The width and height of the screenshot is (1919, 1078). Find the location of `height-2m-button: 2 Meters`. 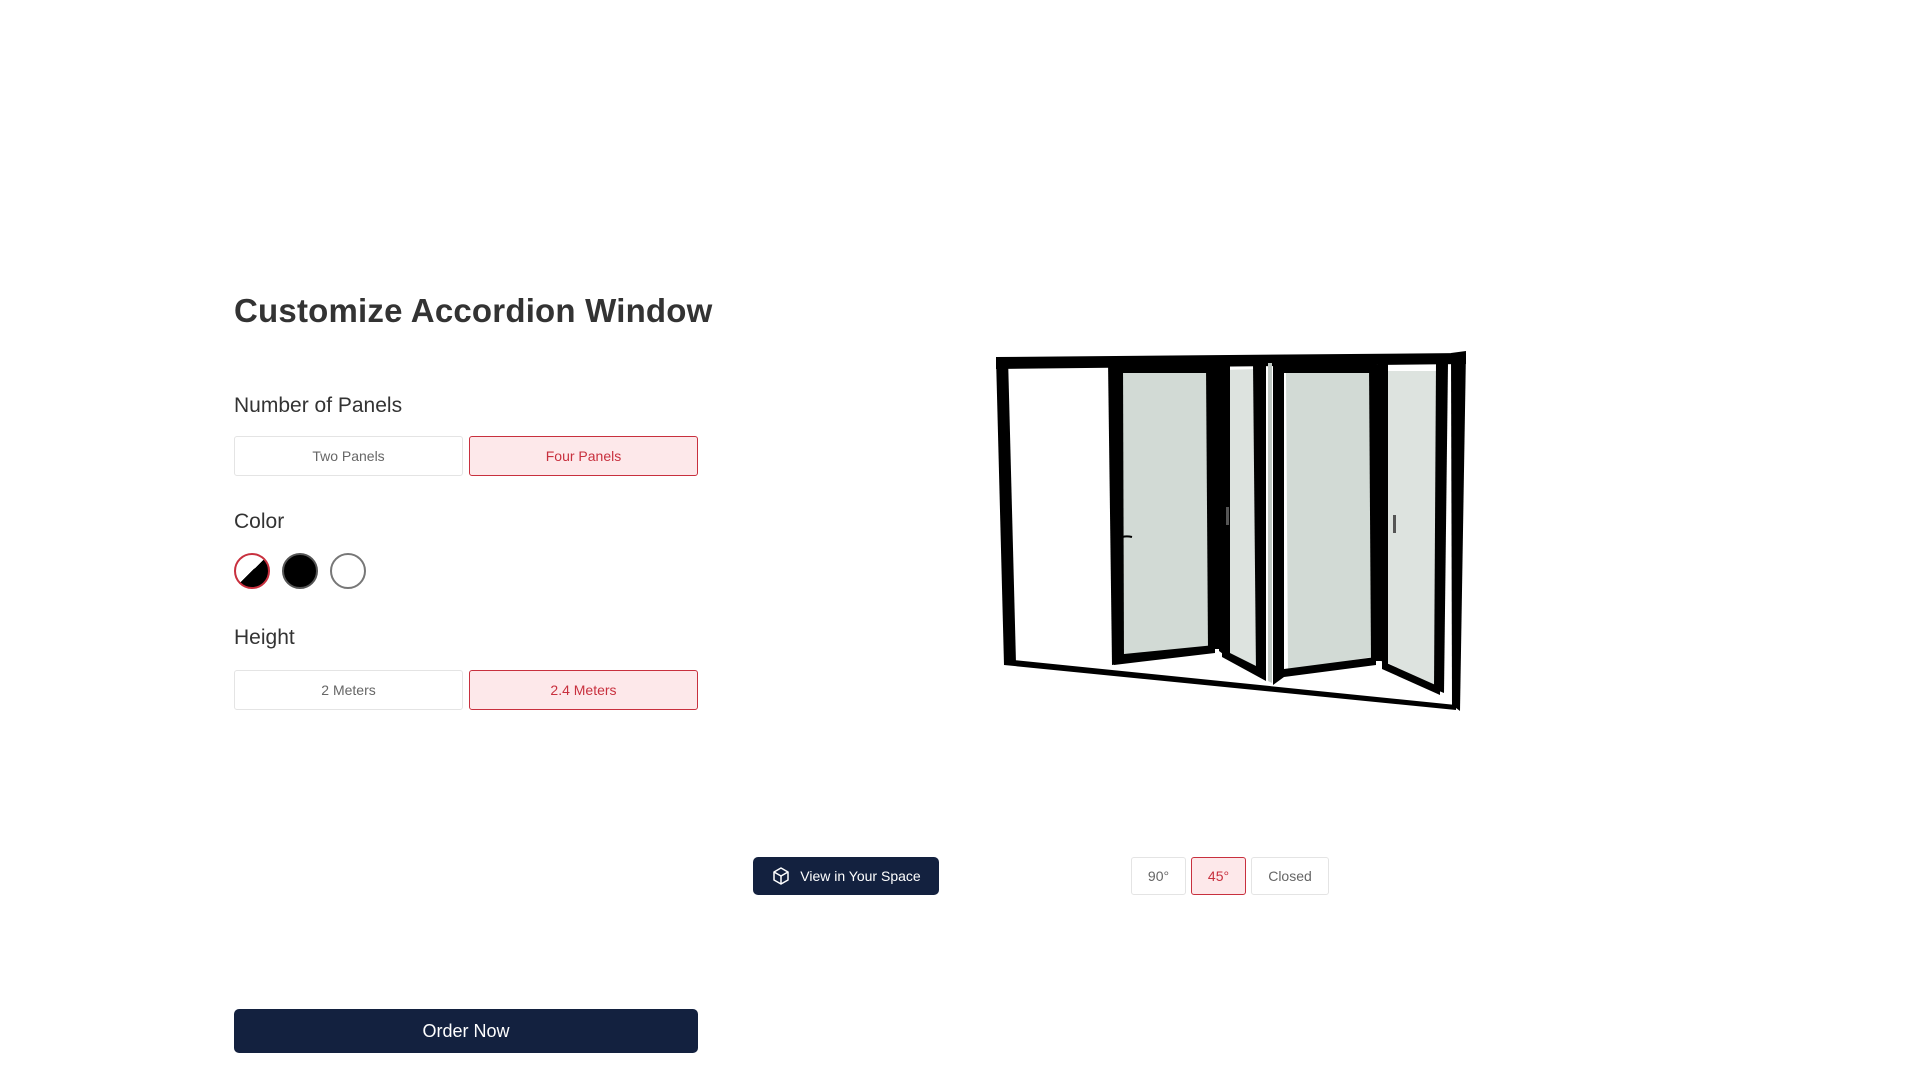

height-2m-button: 2 Meters is located at coordinates (348, 690).